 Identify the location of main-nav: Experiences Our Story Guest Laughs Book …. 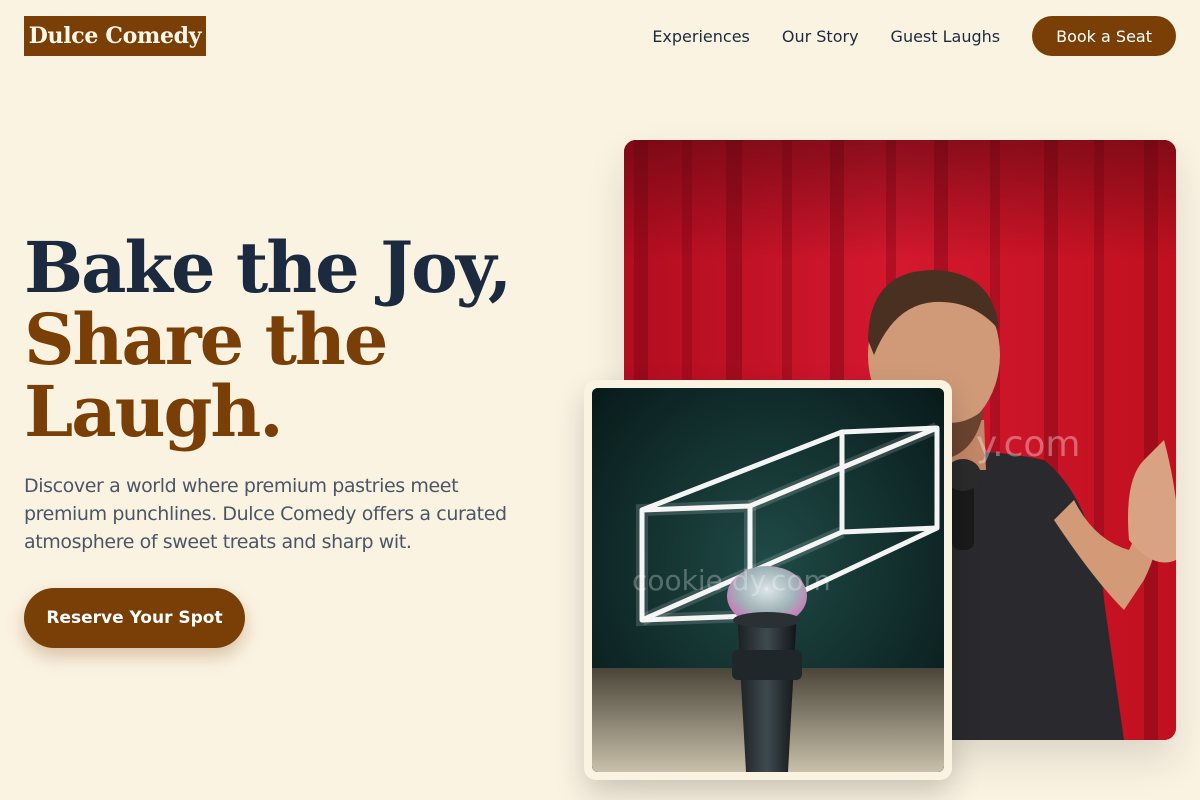
(914, 36).